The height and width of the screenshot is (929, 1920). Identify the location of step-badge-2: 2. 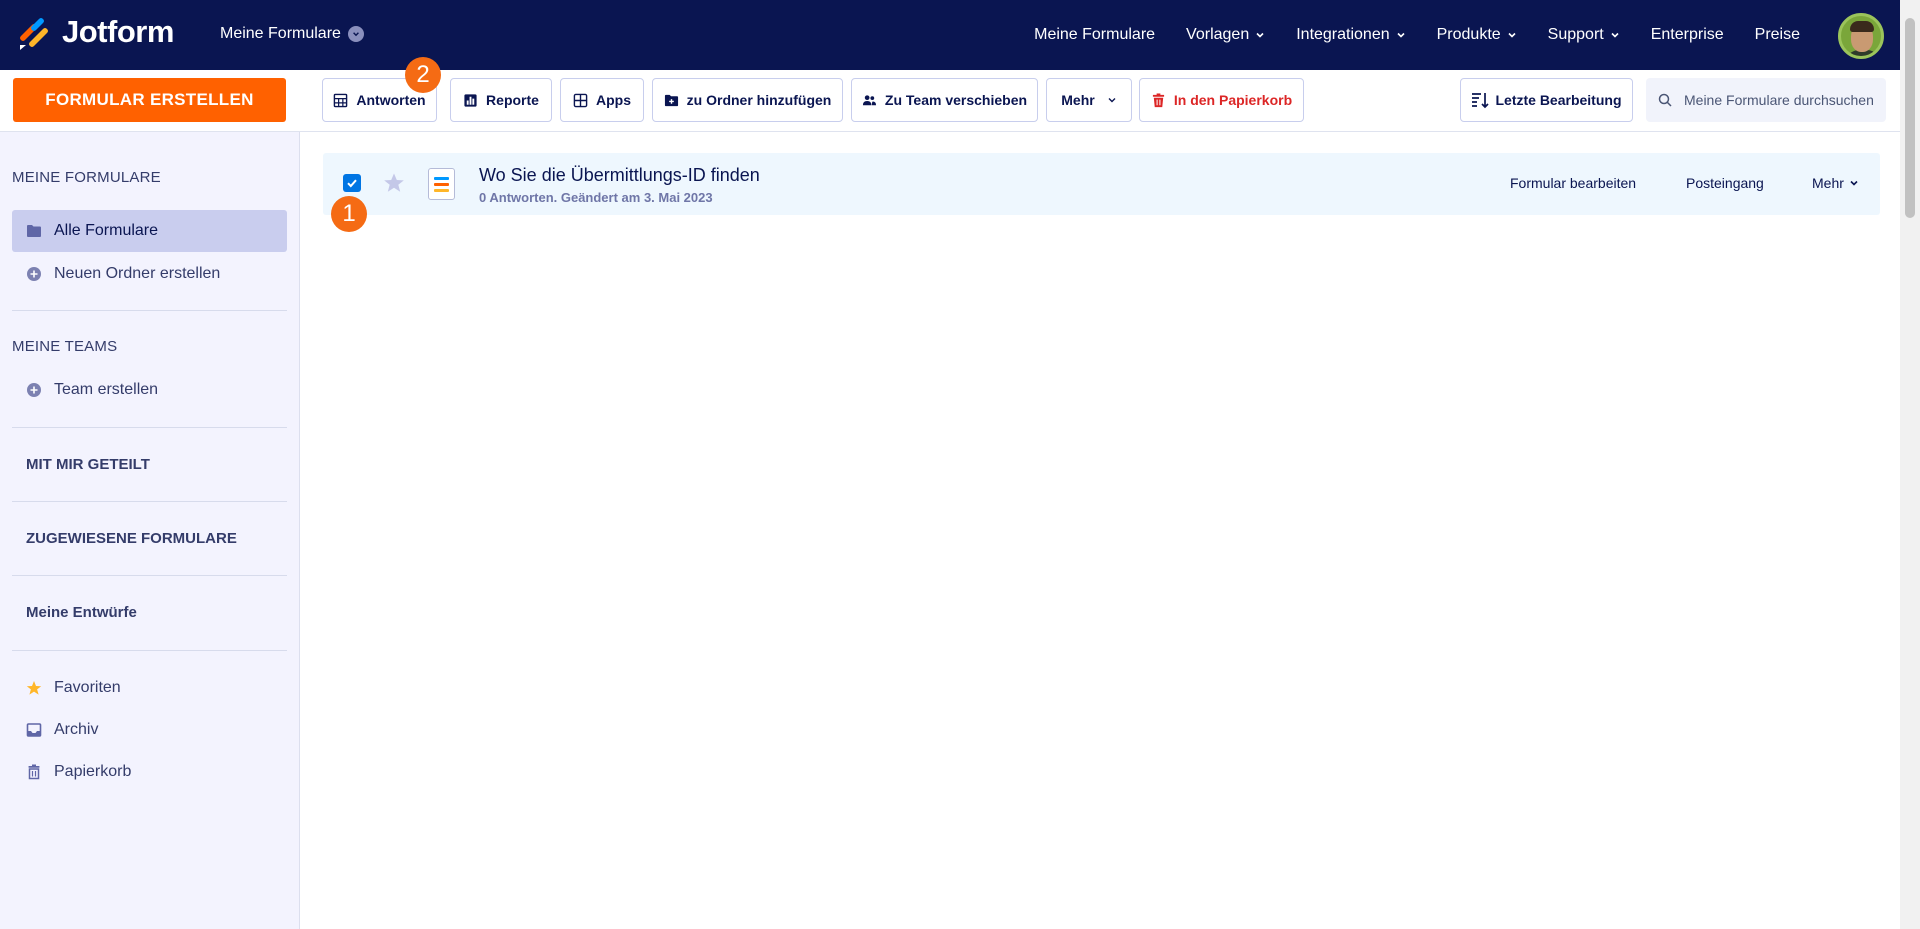
(423, 75).